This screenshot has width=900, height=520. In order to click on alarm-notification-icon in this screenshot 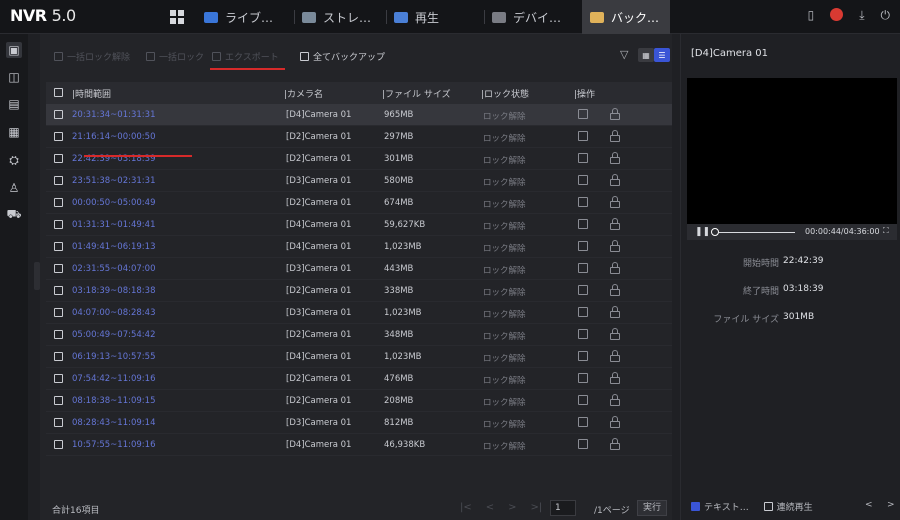, I will do `click(837, 14)`.